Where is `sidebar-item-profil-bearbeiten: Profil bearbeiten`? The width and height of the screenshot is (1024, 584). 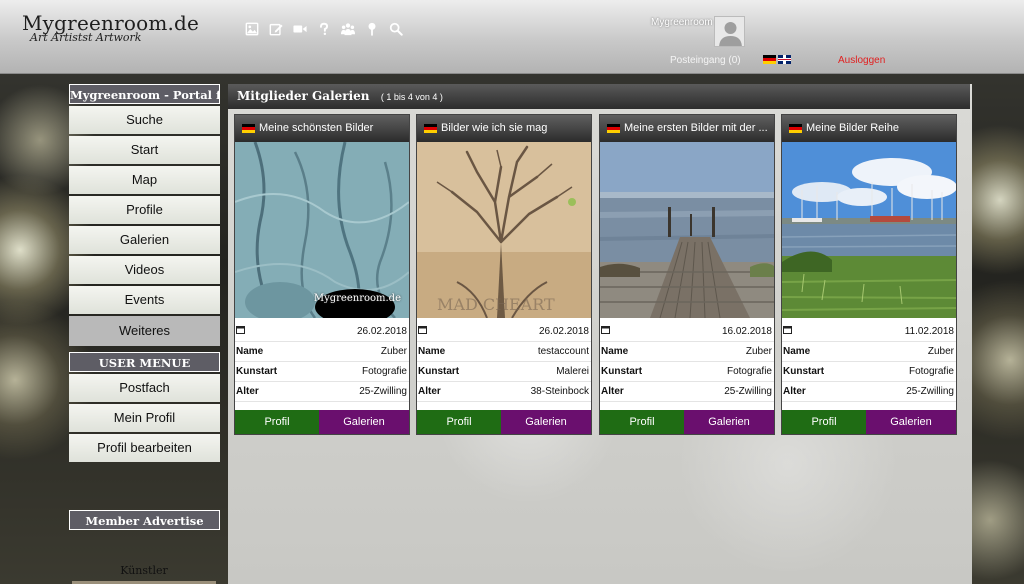
sidebar-item-profil-bearbeiten: Profil bearbeiten is located at coordinates (144, 448).